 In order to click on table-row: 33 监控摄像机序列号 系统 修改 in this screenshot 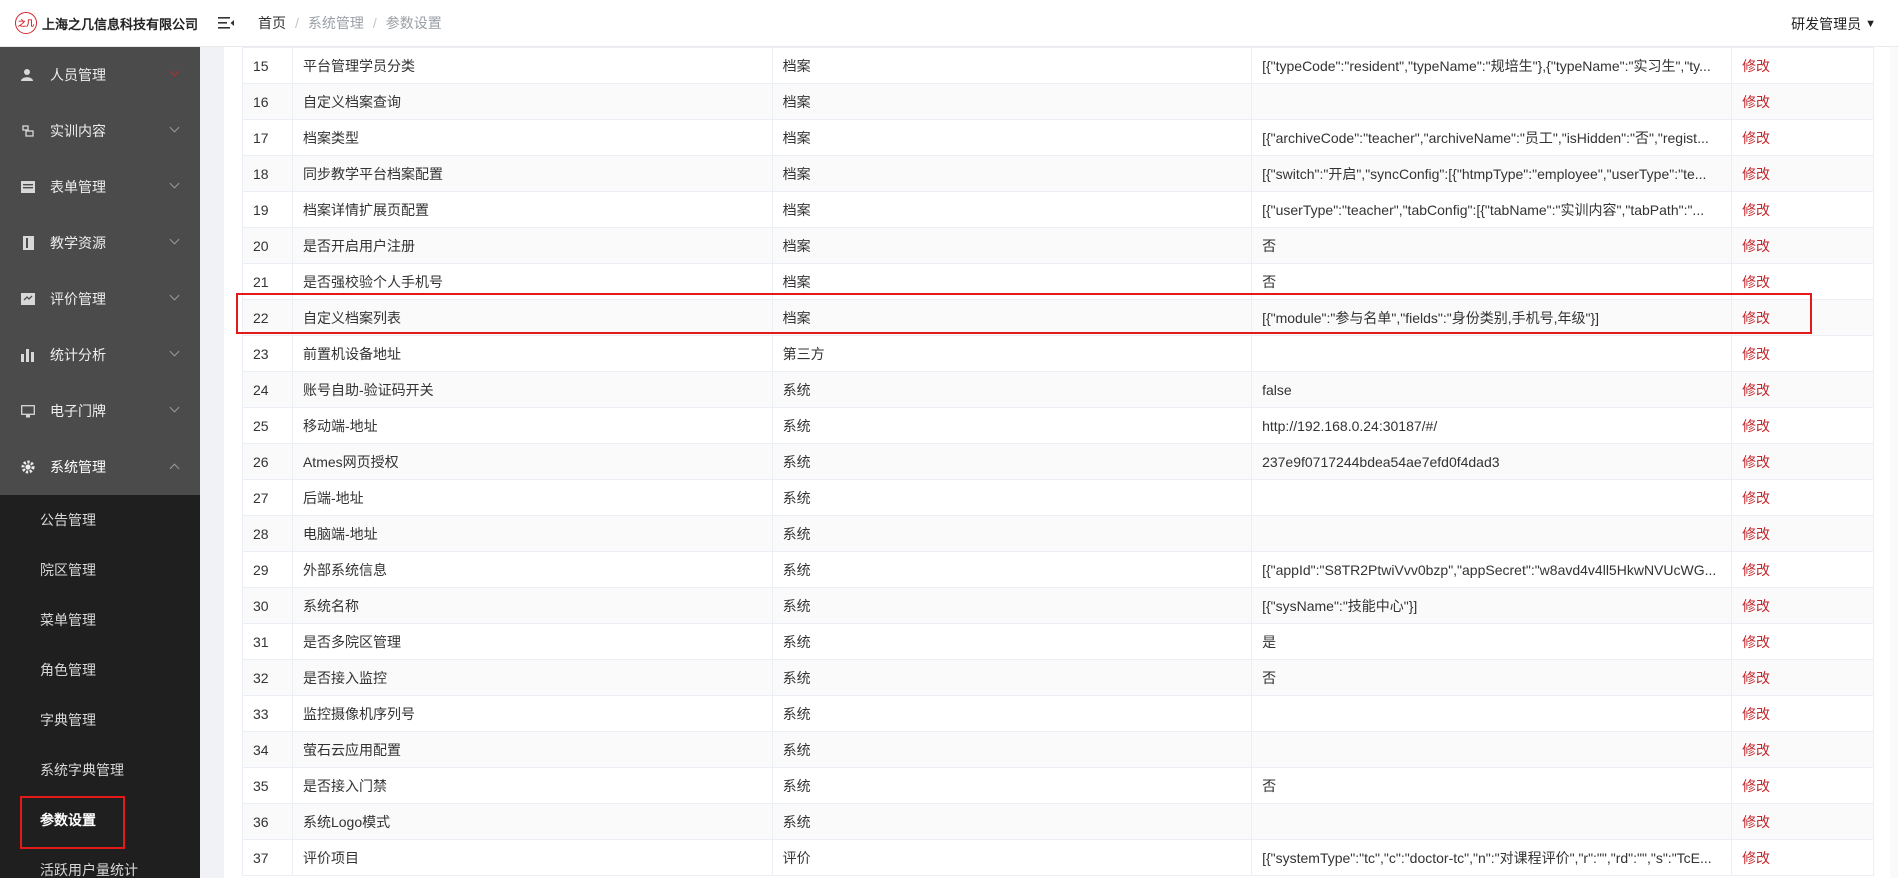, I will do `click(1058, 713)`.